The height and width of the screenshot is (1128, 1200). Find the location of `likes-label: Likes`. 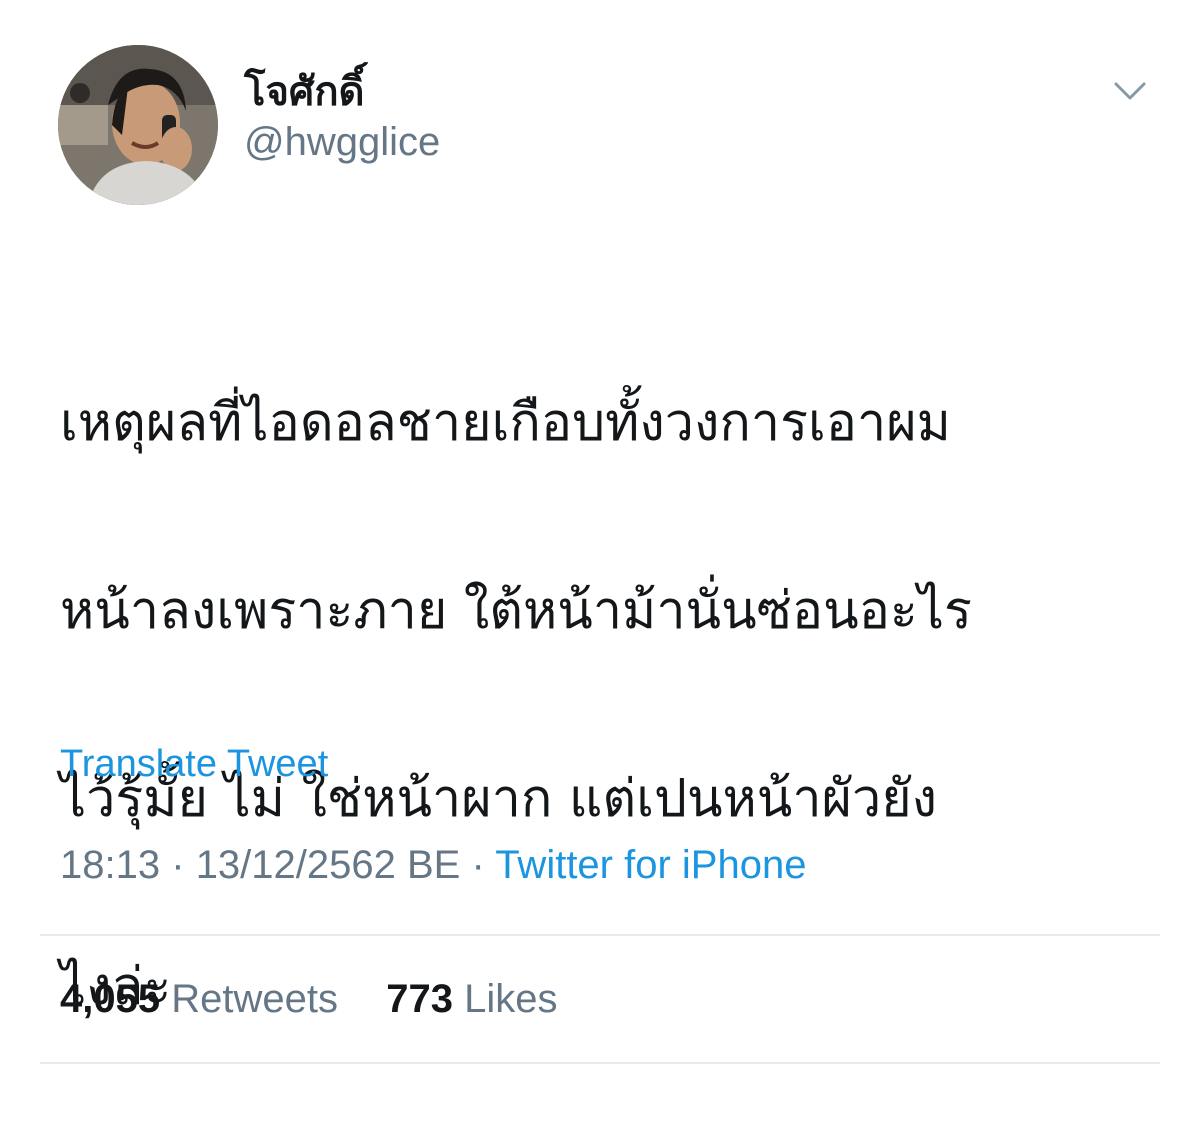

likes-label: Likes is located at coordinates (511, 999).